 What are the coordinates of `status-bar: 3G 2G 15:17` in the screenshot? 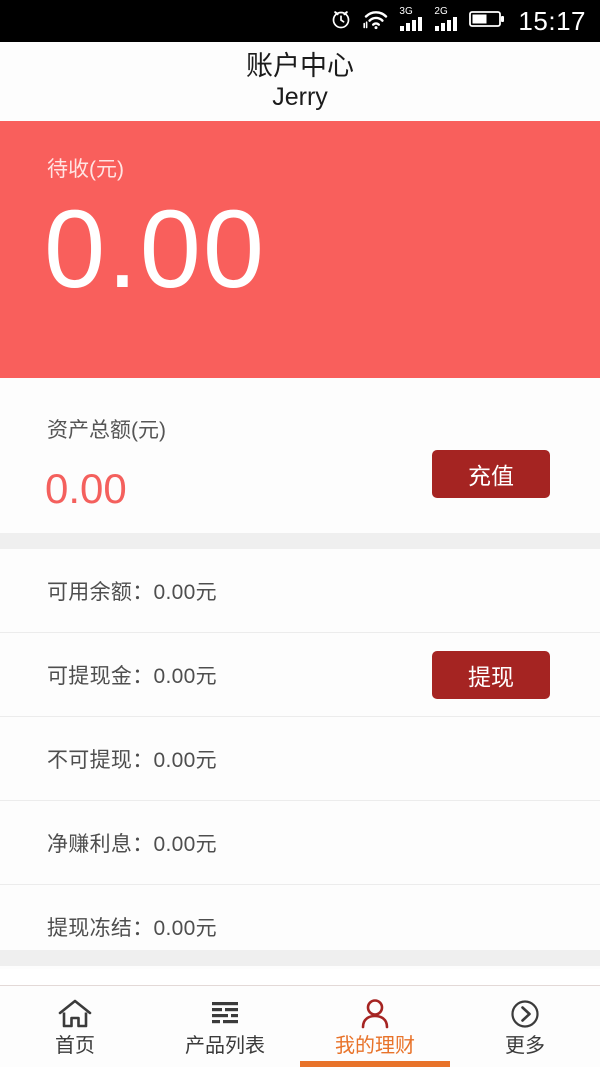 It's located at (300, 21).